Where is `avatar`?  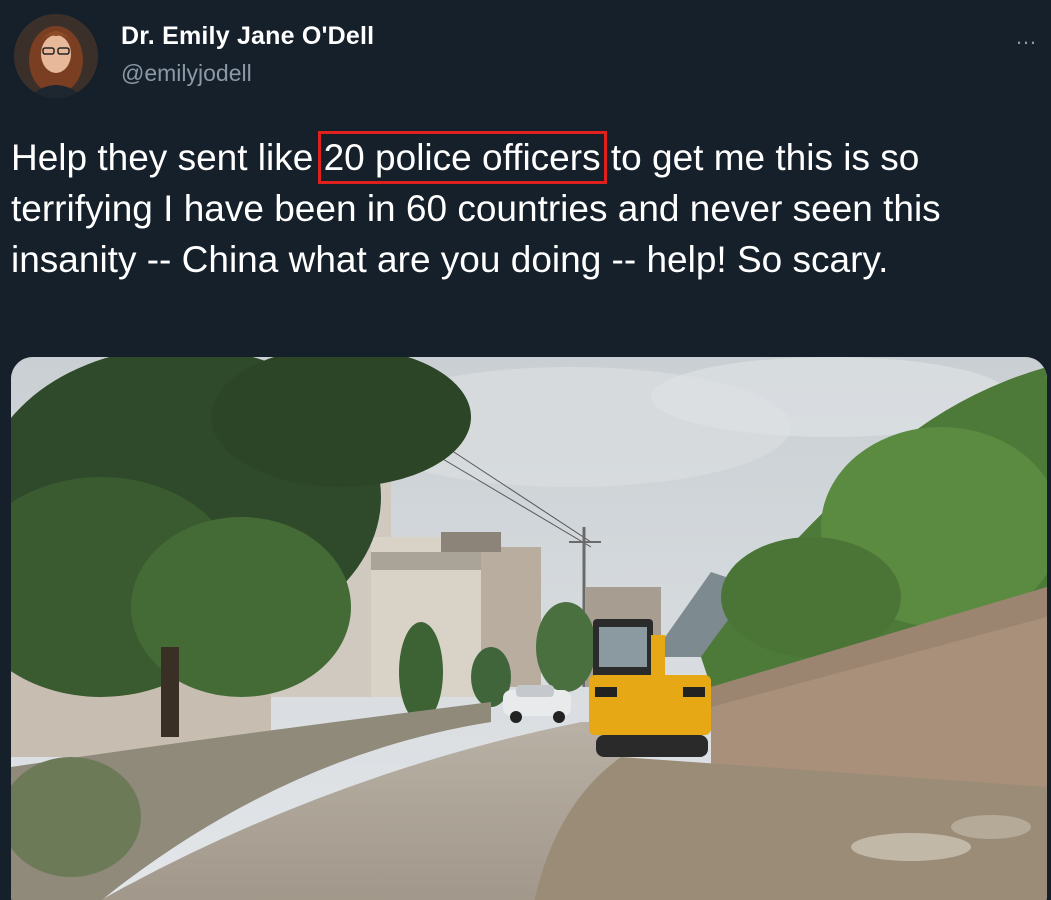 avatar is located at coordinates (56, 56).